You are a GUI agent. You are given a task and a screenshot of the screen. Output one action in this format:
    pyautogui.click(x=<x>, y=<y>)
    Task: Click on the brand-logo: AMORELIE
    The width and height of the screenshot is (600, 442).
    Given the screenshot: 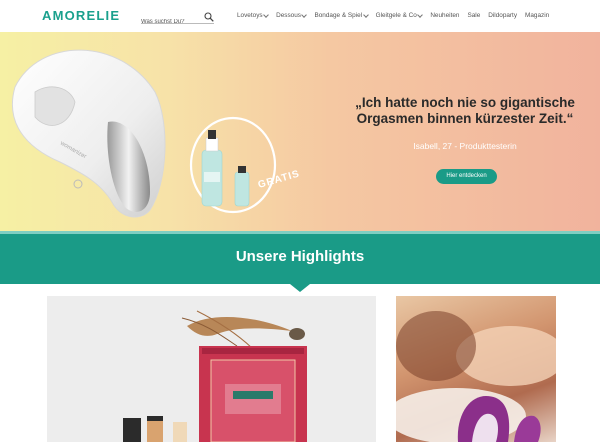 What is the action you would take?
    pyautogui.click(x=81, y=15)
    